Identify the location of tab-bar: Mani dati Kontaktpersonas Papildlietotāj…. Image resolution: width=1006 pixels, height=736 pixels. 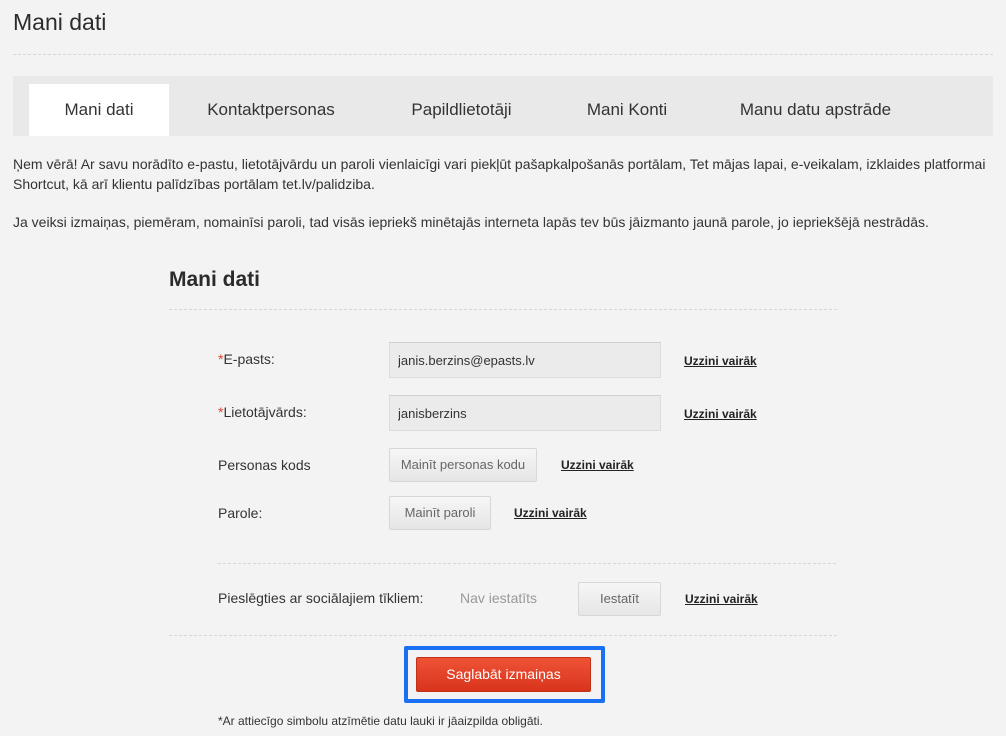
(503, 106).